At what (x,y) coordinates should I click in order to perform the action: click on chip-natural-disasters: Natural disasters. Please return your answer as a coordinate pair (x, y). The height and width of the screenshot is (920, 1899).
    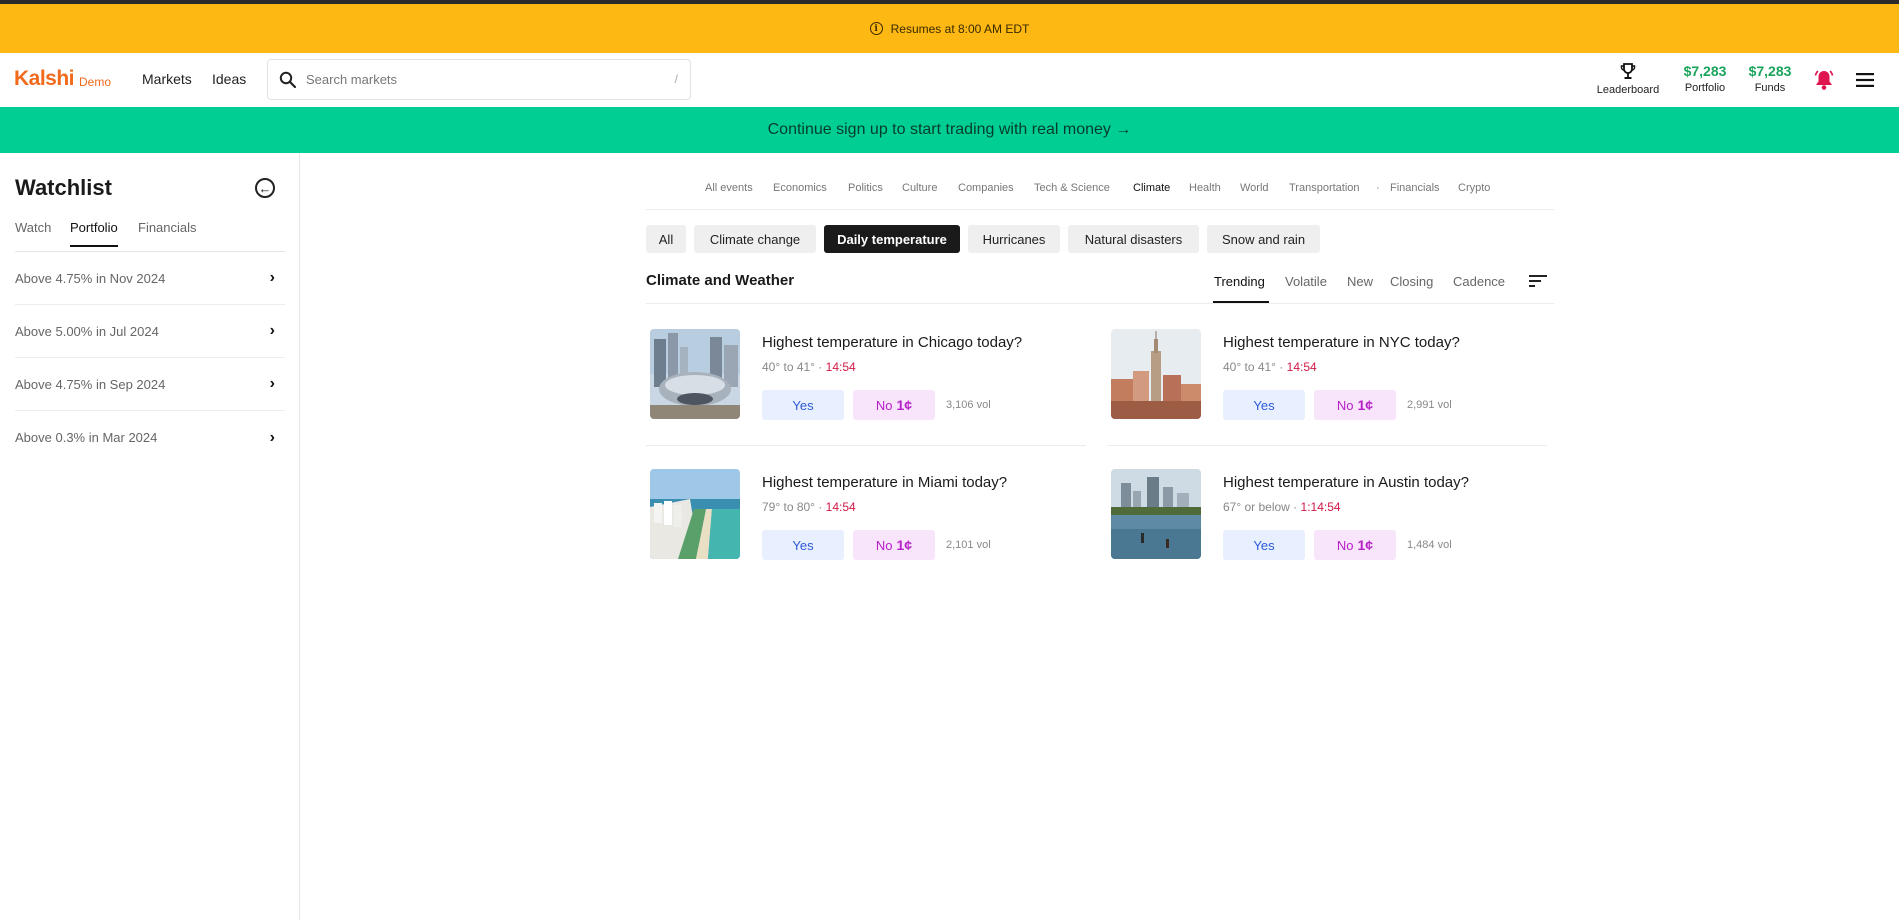
    Looking at the image, I should click on (1133, 239).